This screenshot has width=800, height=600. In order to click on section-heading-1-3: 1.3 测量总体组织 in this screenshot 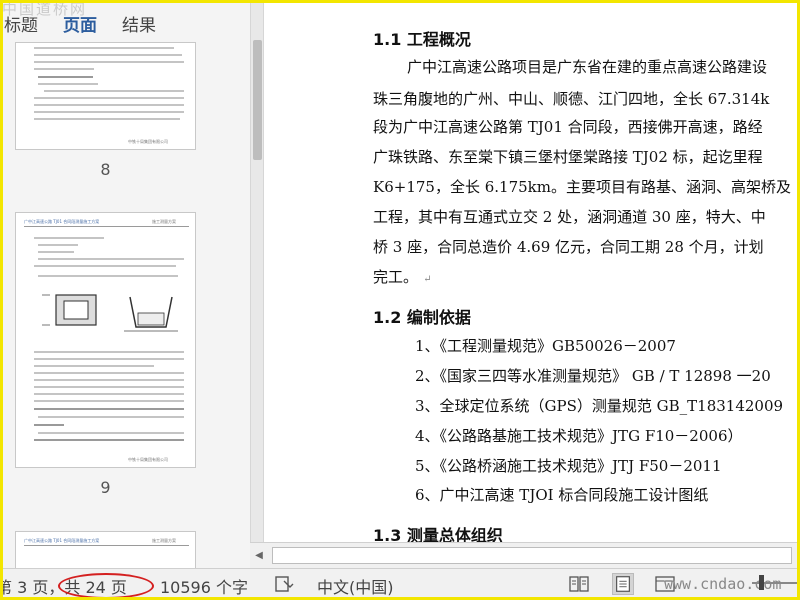, I will do `click(438, 534)`.